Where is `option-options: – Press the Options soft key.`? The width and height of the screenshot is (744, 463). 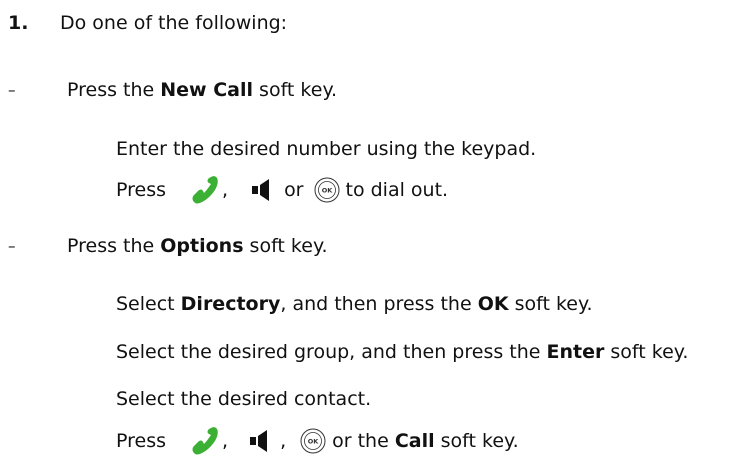
option-options: – Press the Options soft key. is located at coordinates (168, 246).